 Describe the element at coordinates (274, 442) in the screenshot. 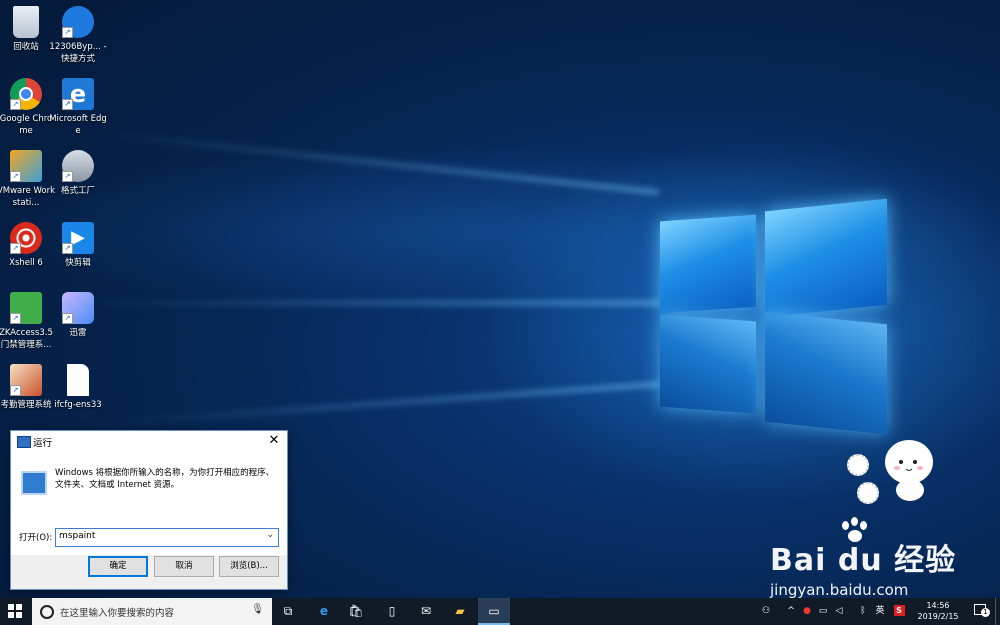

I see `close-icon: ✕` at that location.